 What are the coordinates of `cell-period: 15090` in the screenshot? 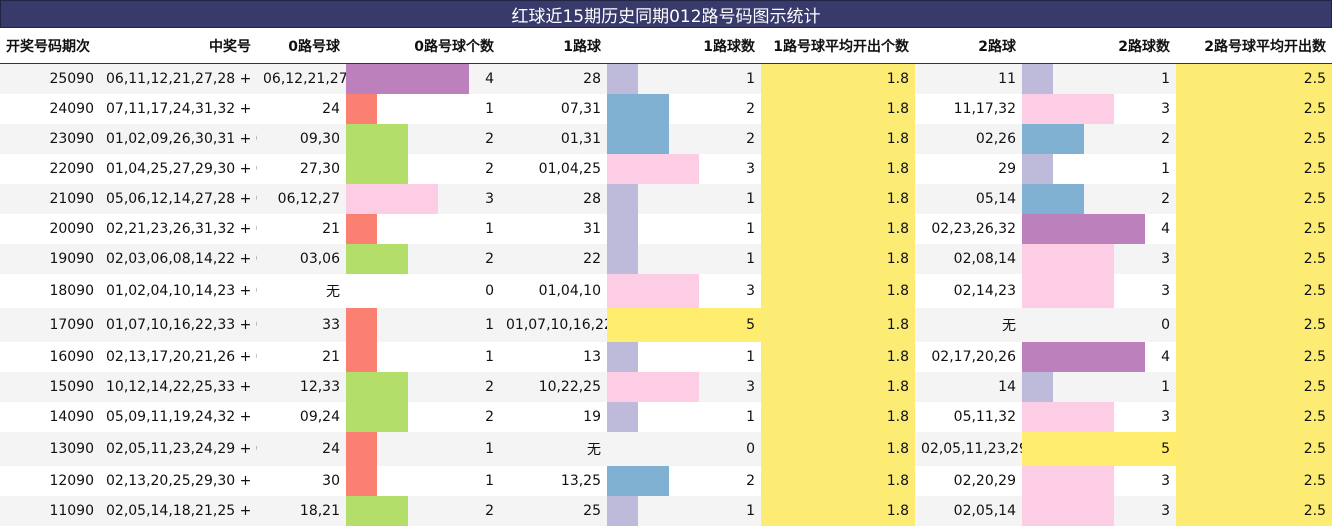 It's located at (50, 387).